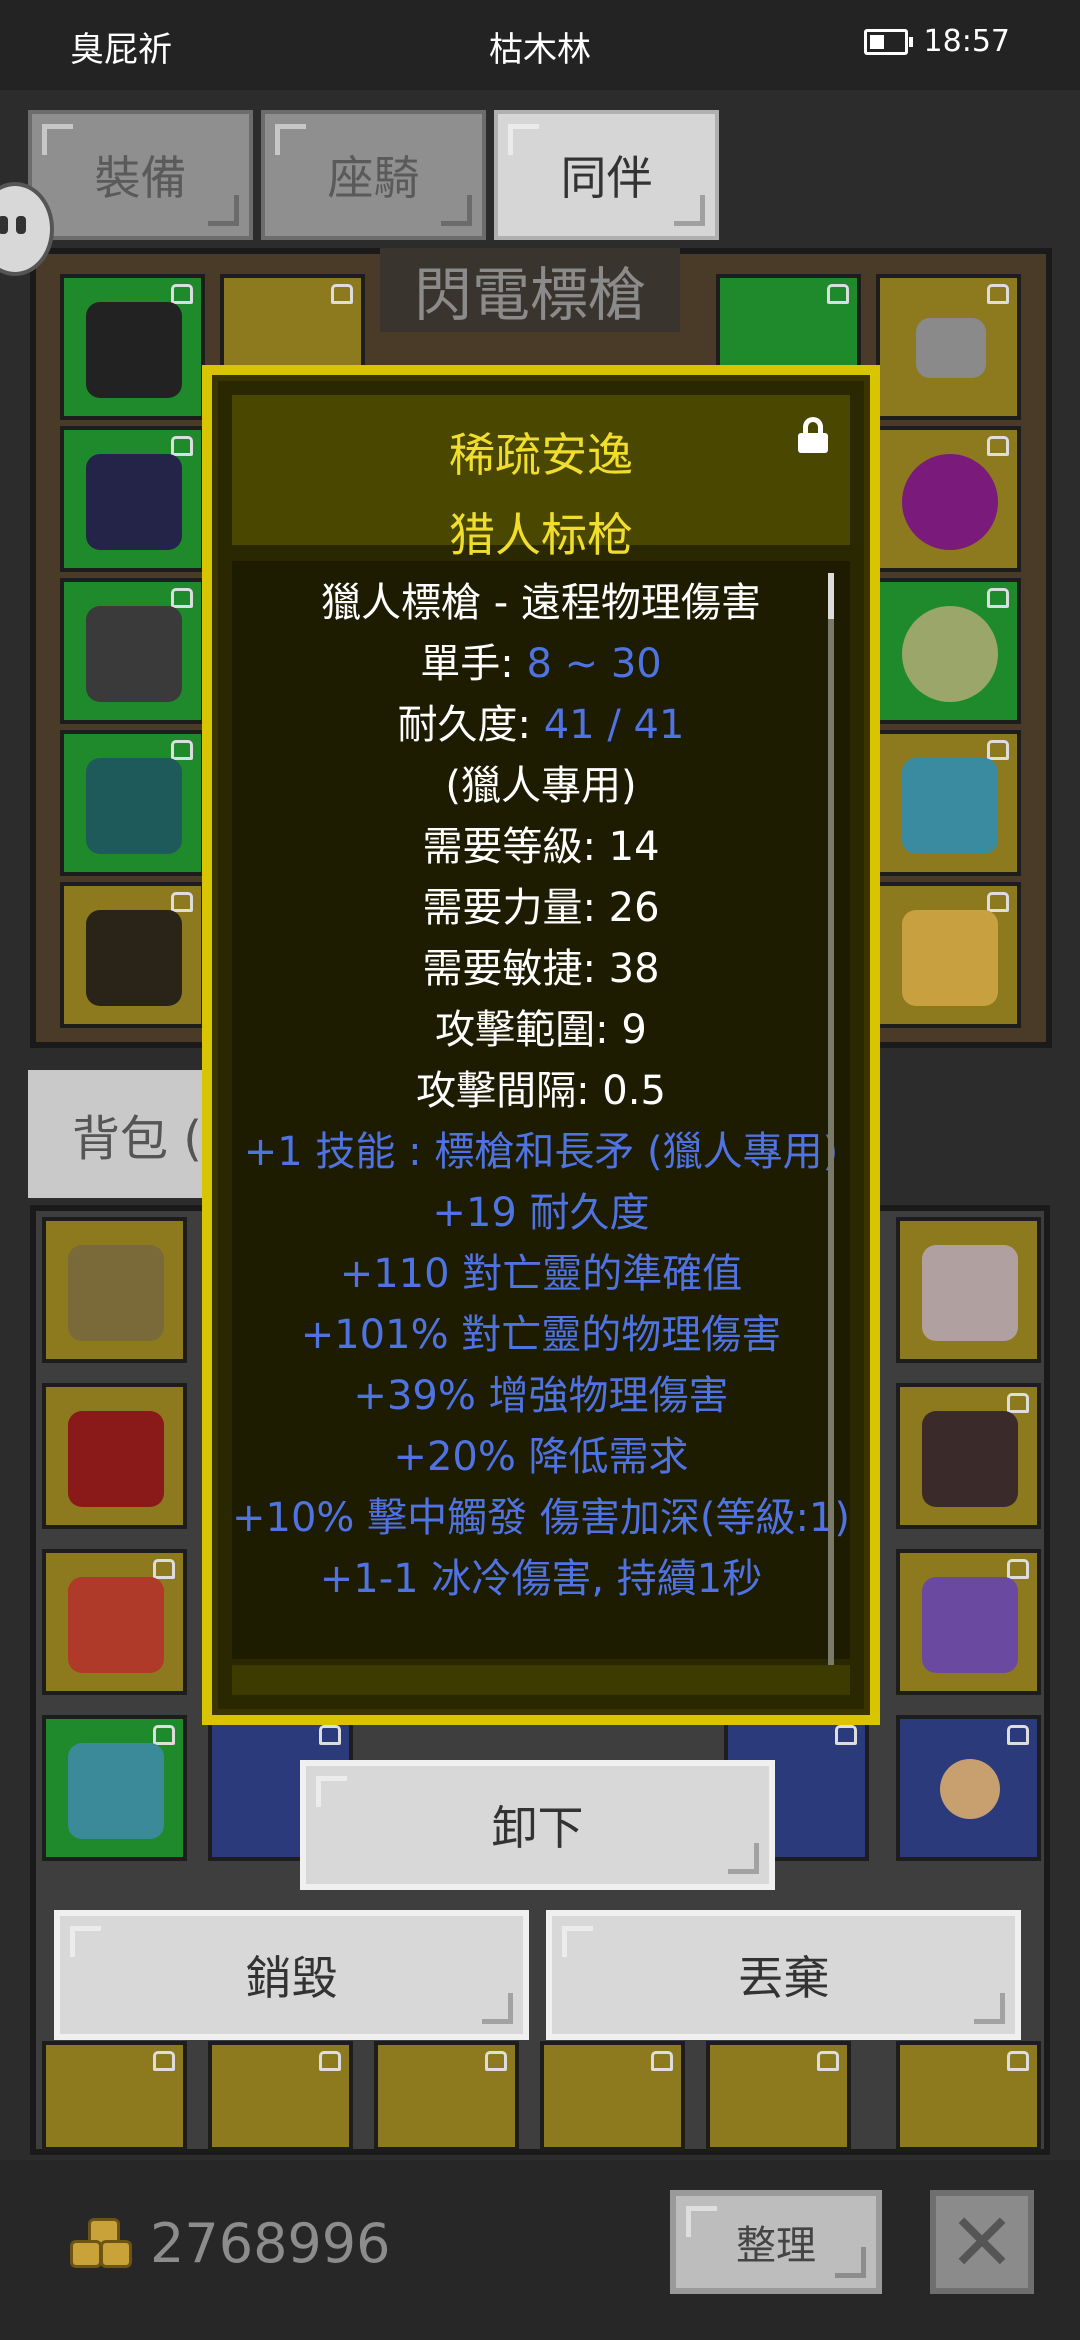 Image resolution: width=1080 pixels, height=2340 pixels. What do you see at coordinates (950, 806) in the screenshot?
I see `book-icon` at bounding box center [950, 806].